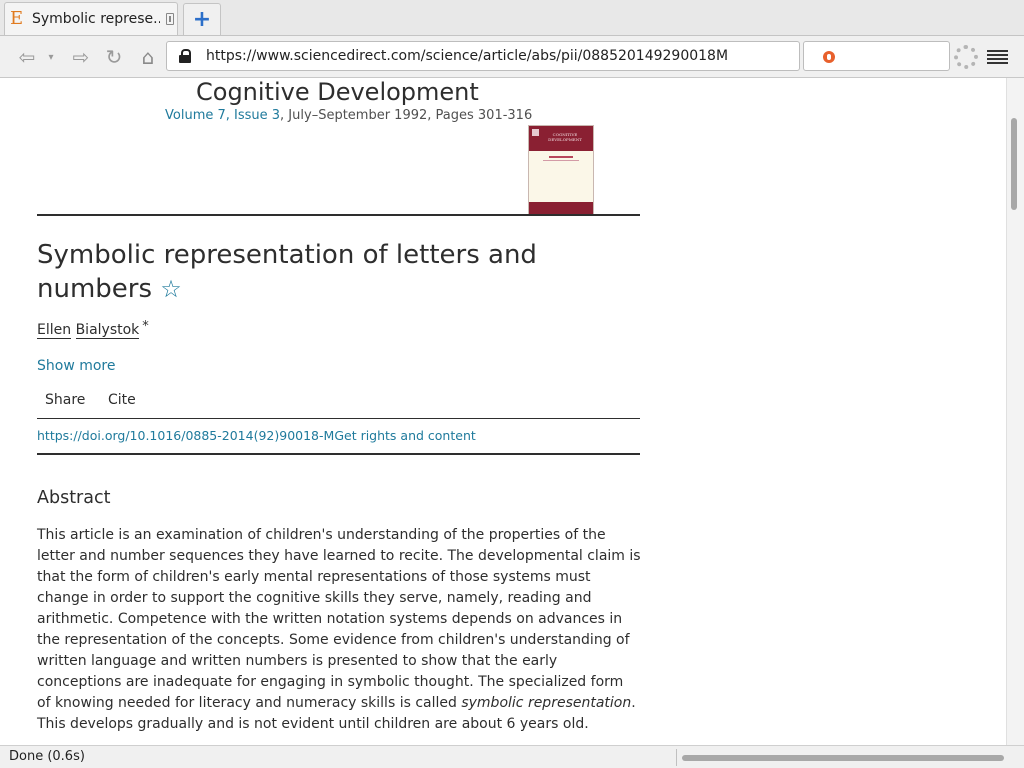  I want to click on doi-divider, so click(338, 454).